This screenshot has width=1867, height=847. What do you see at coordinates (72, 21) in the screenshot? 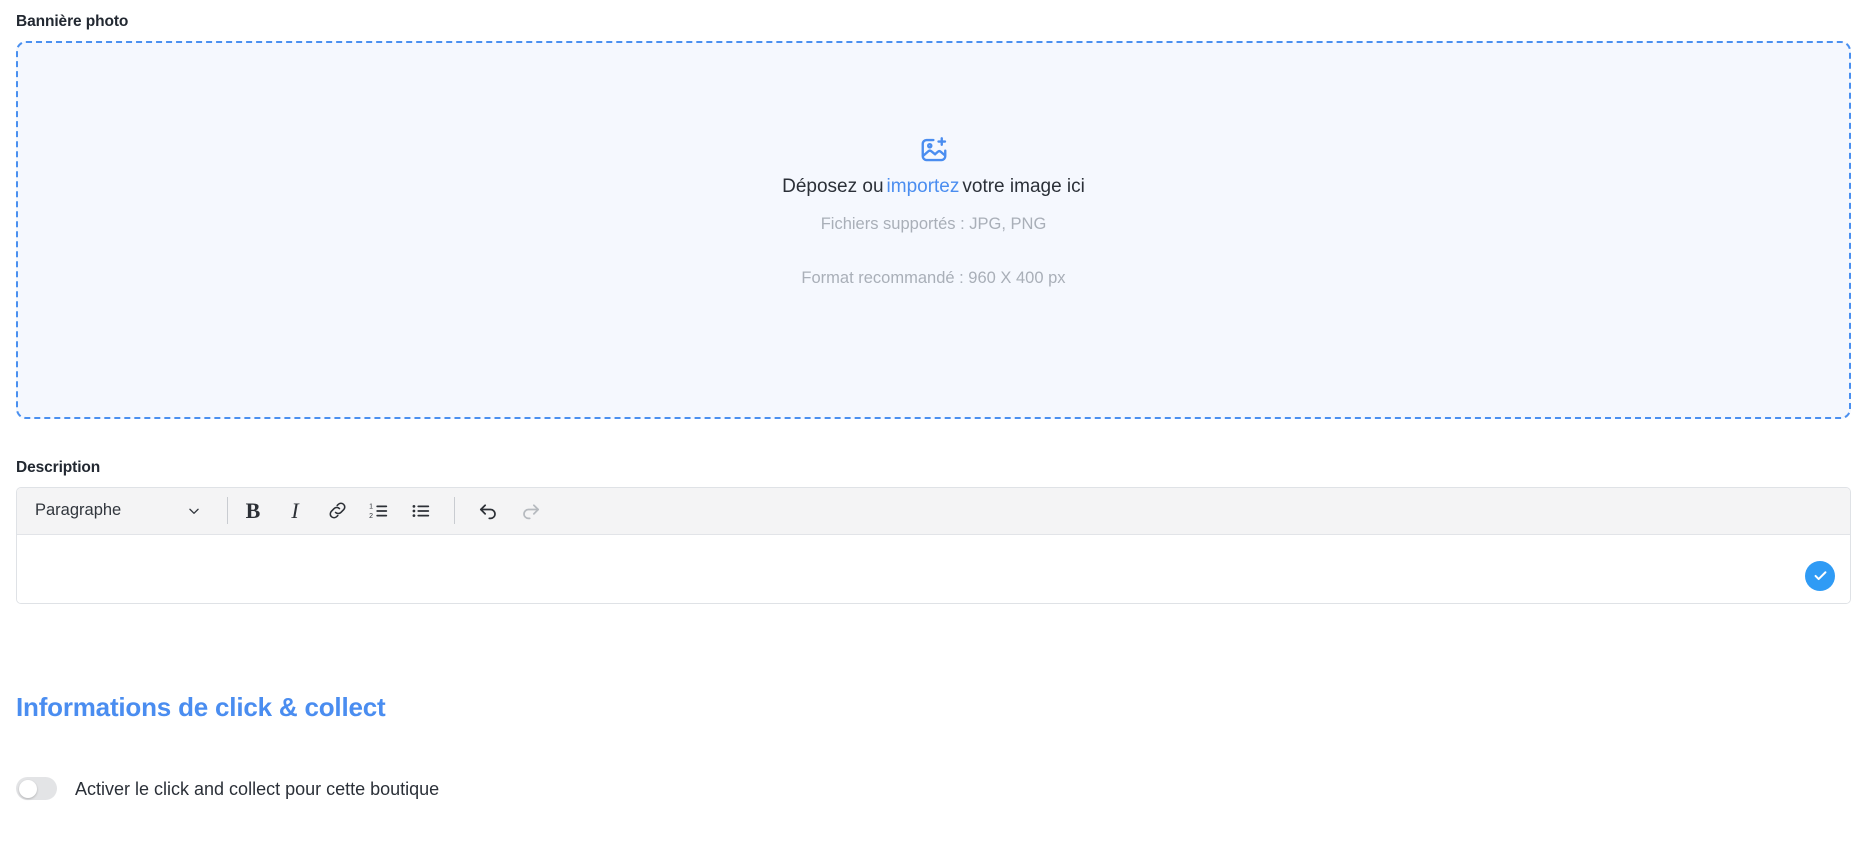
I see `banner-photo-label: Bannière photo` at bounding box center [72, 21].